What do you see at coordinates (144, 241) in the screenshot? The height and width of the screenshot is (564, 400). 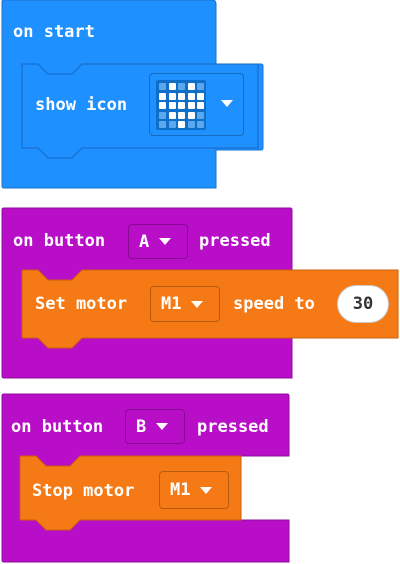 I see `button-a-value: A` at bounding box center [144, 241].